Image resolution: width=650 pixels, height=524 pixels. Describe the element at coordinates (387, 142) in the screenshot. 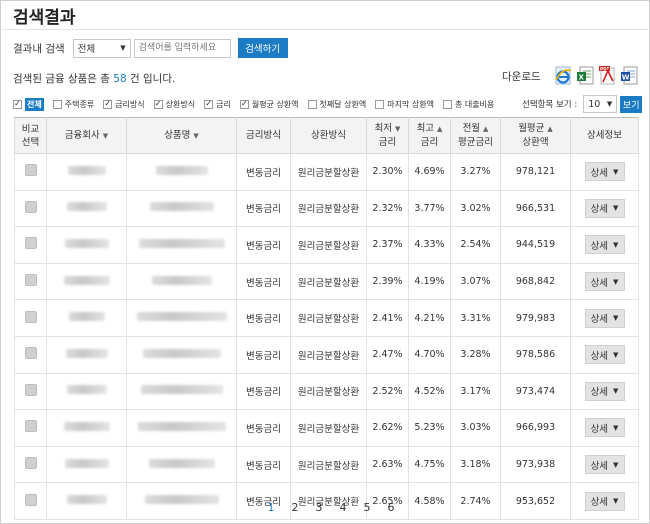

I see `header-min-rate-line2: 금리` at that location.